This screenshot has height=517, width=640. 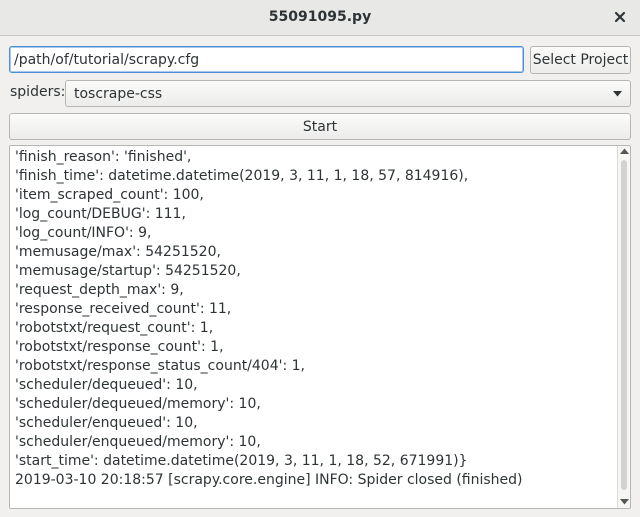 What do you see at coordinates (106, 423) in the screenshot?
I see `log-line: 'scheduler/enqueued': 10,` at bounding box center [106, 423].